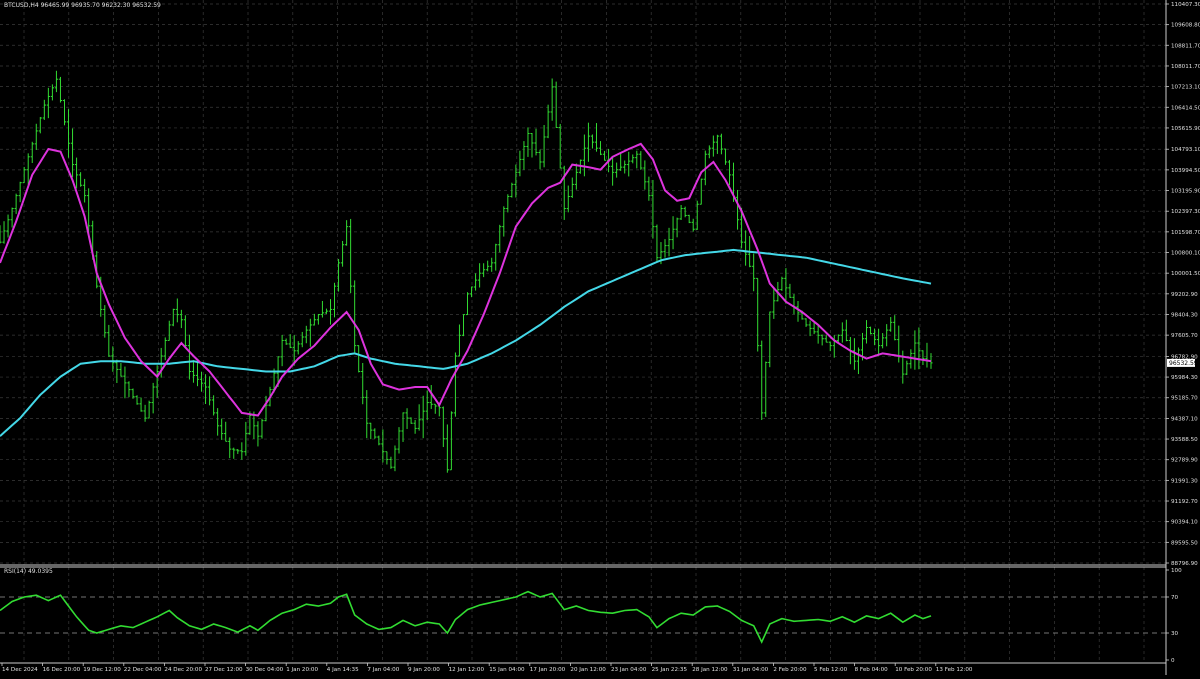 The width and height of the screenshot is (1200, 679). Describe the element at coordinates (1185, 150) in the screenshot. I see `price-tick-label: 104793.10` at that location.